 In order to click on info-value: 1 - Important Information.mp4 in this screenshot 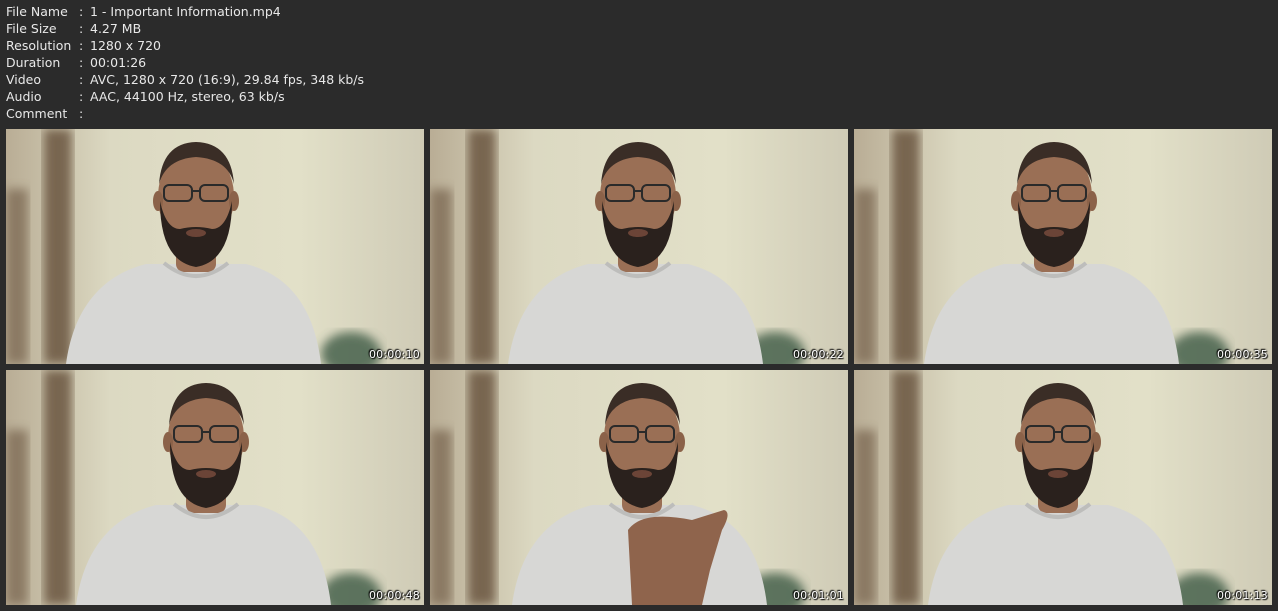, I will do `click(185, 11)`.